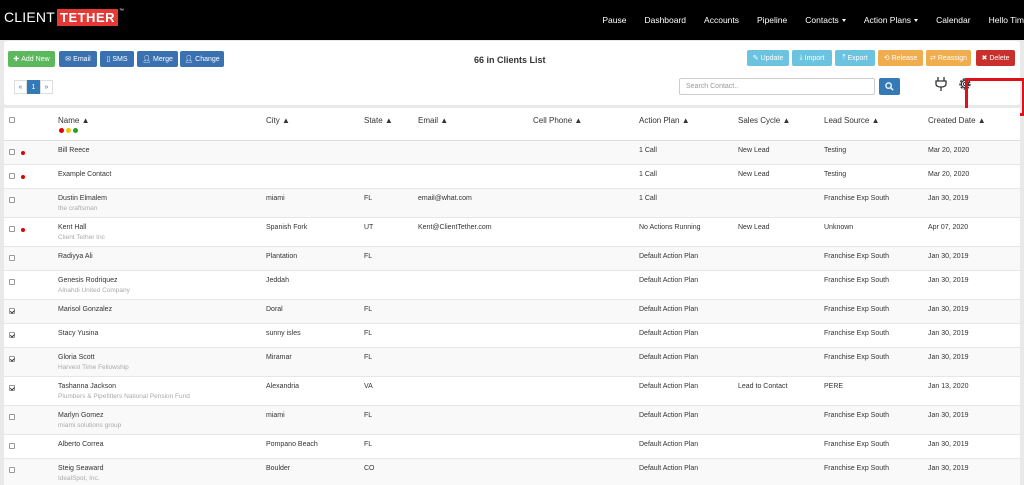 This screenshot has width=1024, height=485. What do you see at coordinates (283, 333) in the screenshot?
I see `cell-city: sunny isles` at bounding box center [283, 333].